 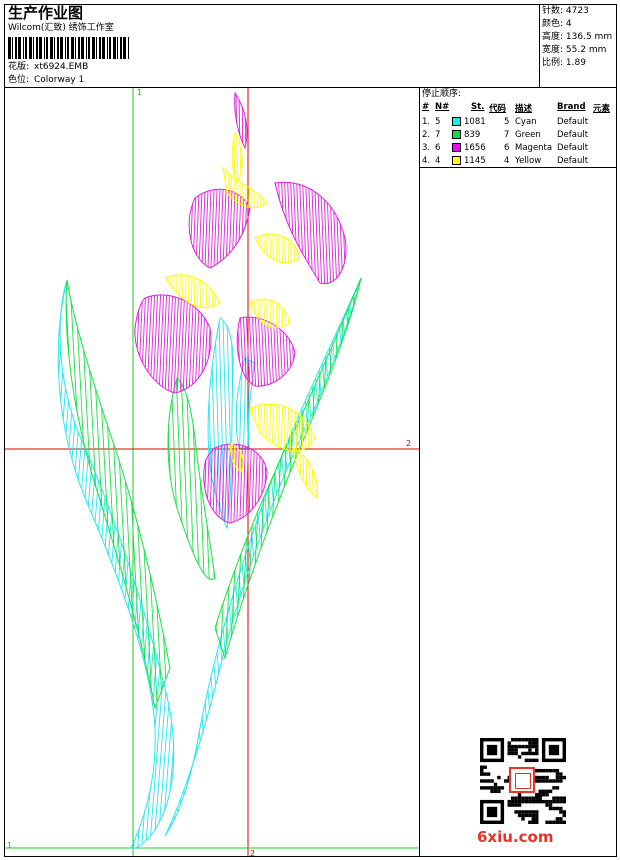 I want to click on red-seal, so click(x=522, y=780).